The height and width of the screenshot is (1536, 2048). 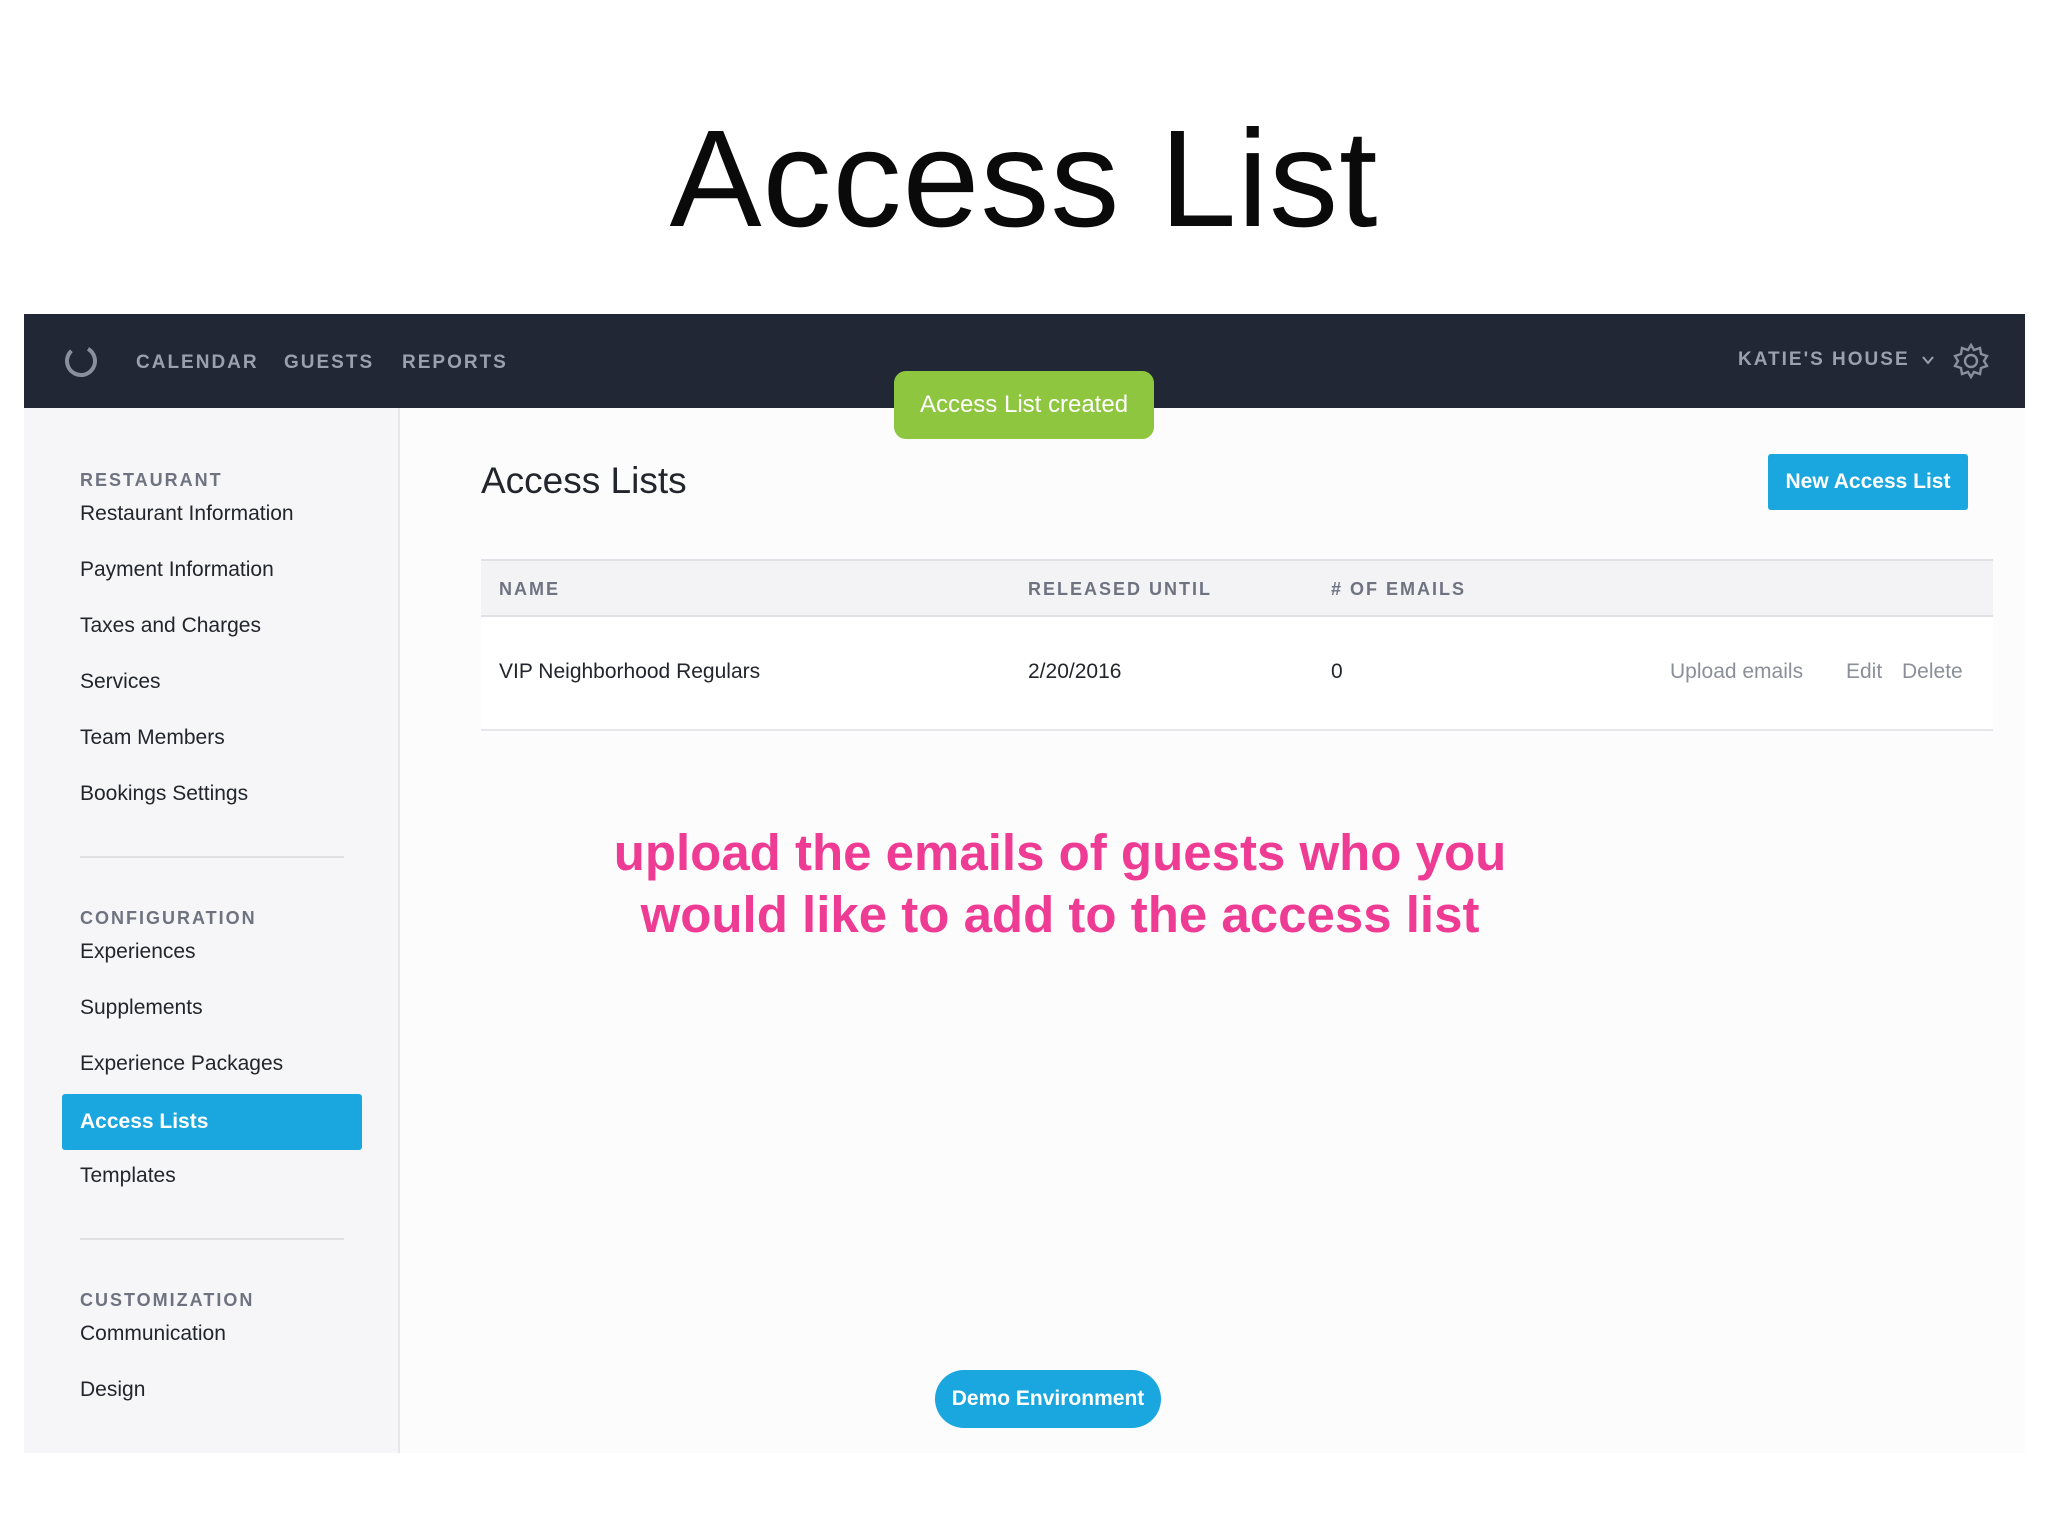 What do you see at coordinates (181, 1064) in the screenshot?
I see `sidebar-item-experience-packages: Experience Packages` at bounding box center [181, 1064].